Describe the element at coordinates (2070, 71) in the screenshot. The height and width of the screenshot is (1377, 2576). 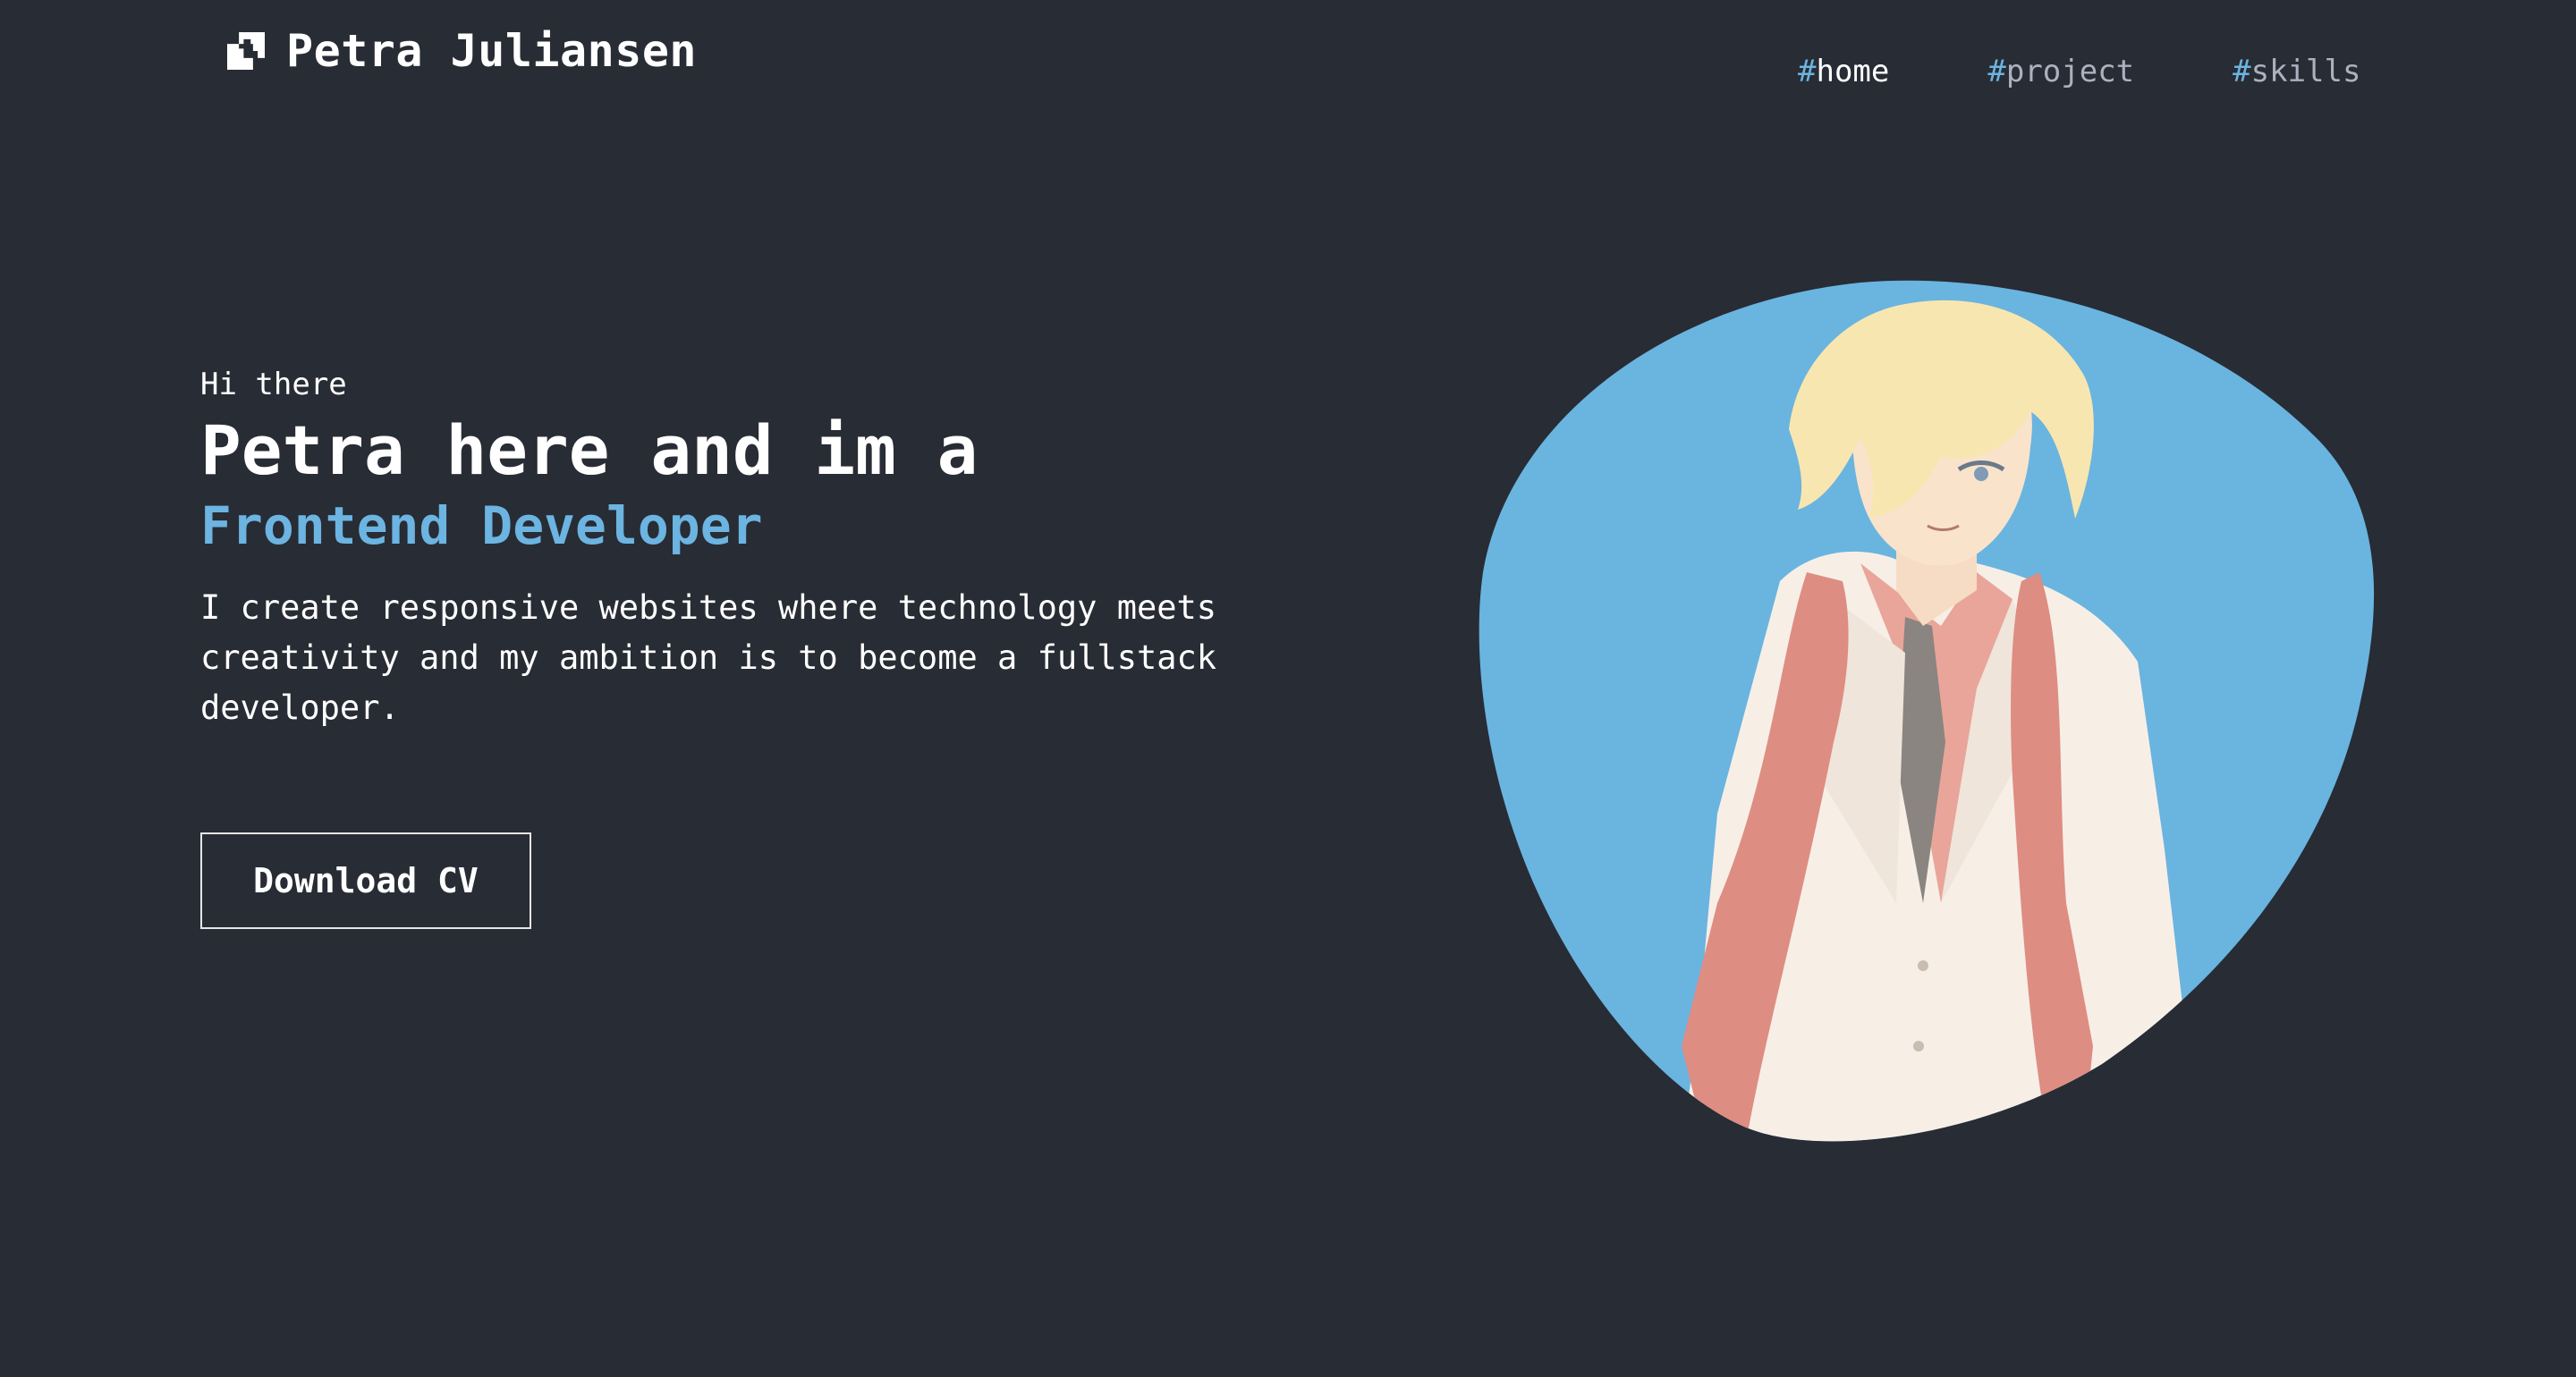
I see `nav-label-project: project` at that location.